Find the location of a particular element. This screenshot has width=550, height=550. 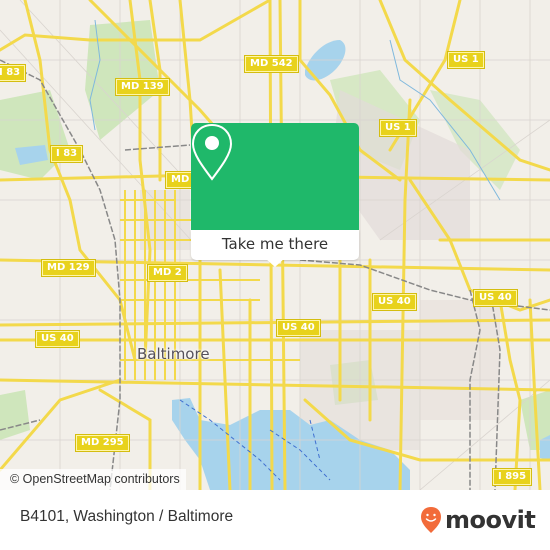

popup-header is located at coordinates (275, 176).